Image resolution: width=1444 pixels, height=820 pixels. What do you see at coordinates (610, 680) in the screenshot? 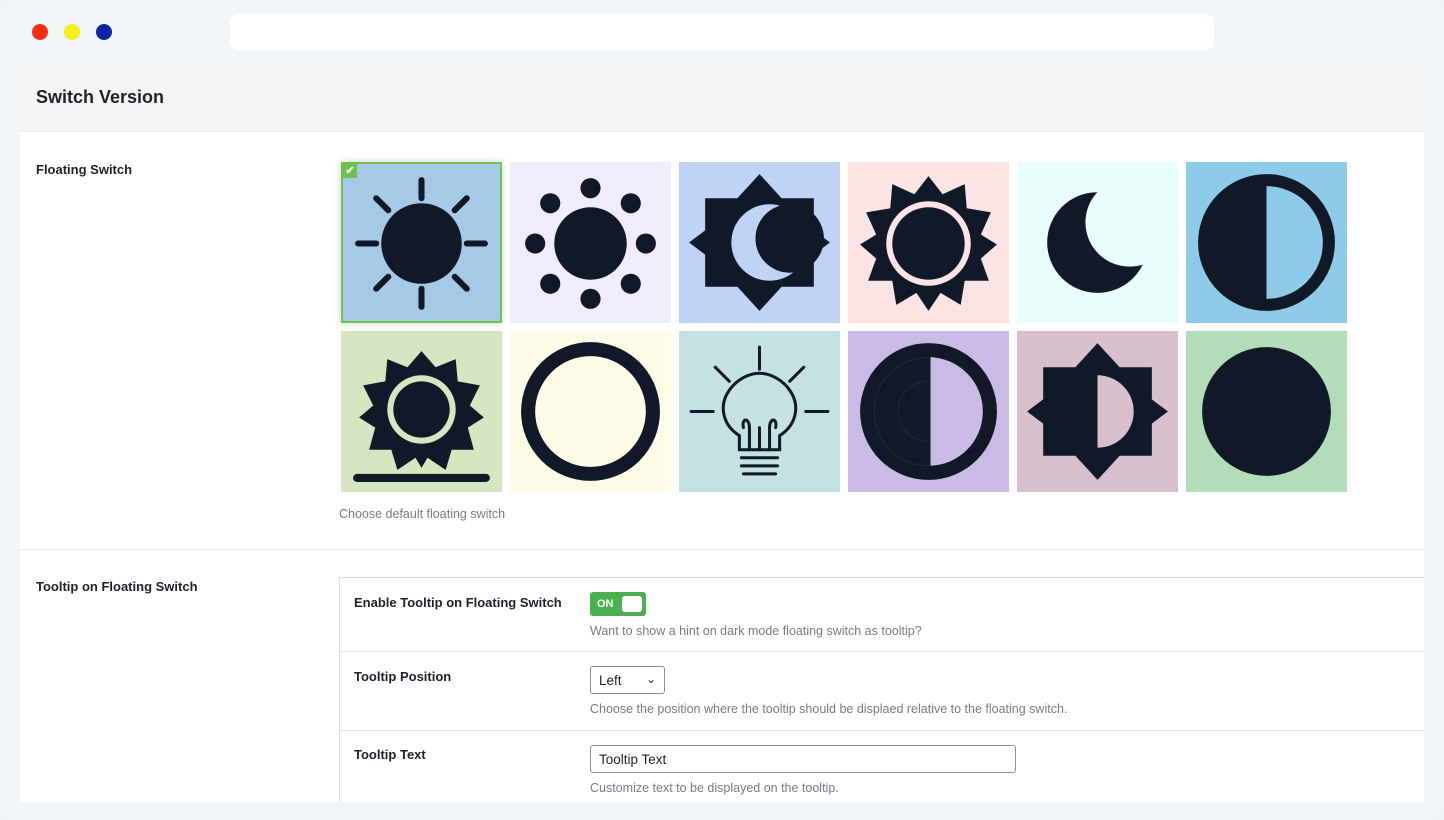
I see `tooltip-position-value: Left` at bounding box center [610, 680].